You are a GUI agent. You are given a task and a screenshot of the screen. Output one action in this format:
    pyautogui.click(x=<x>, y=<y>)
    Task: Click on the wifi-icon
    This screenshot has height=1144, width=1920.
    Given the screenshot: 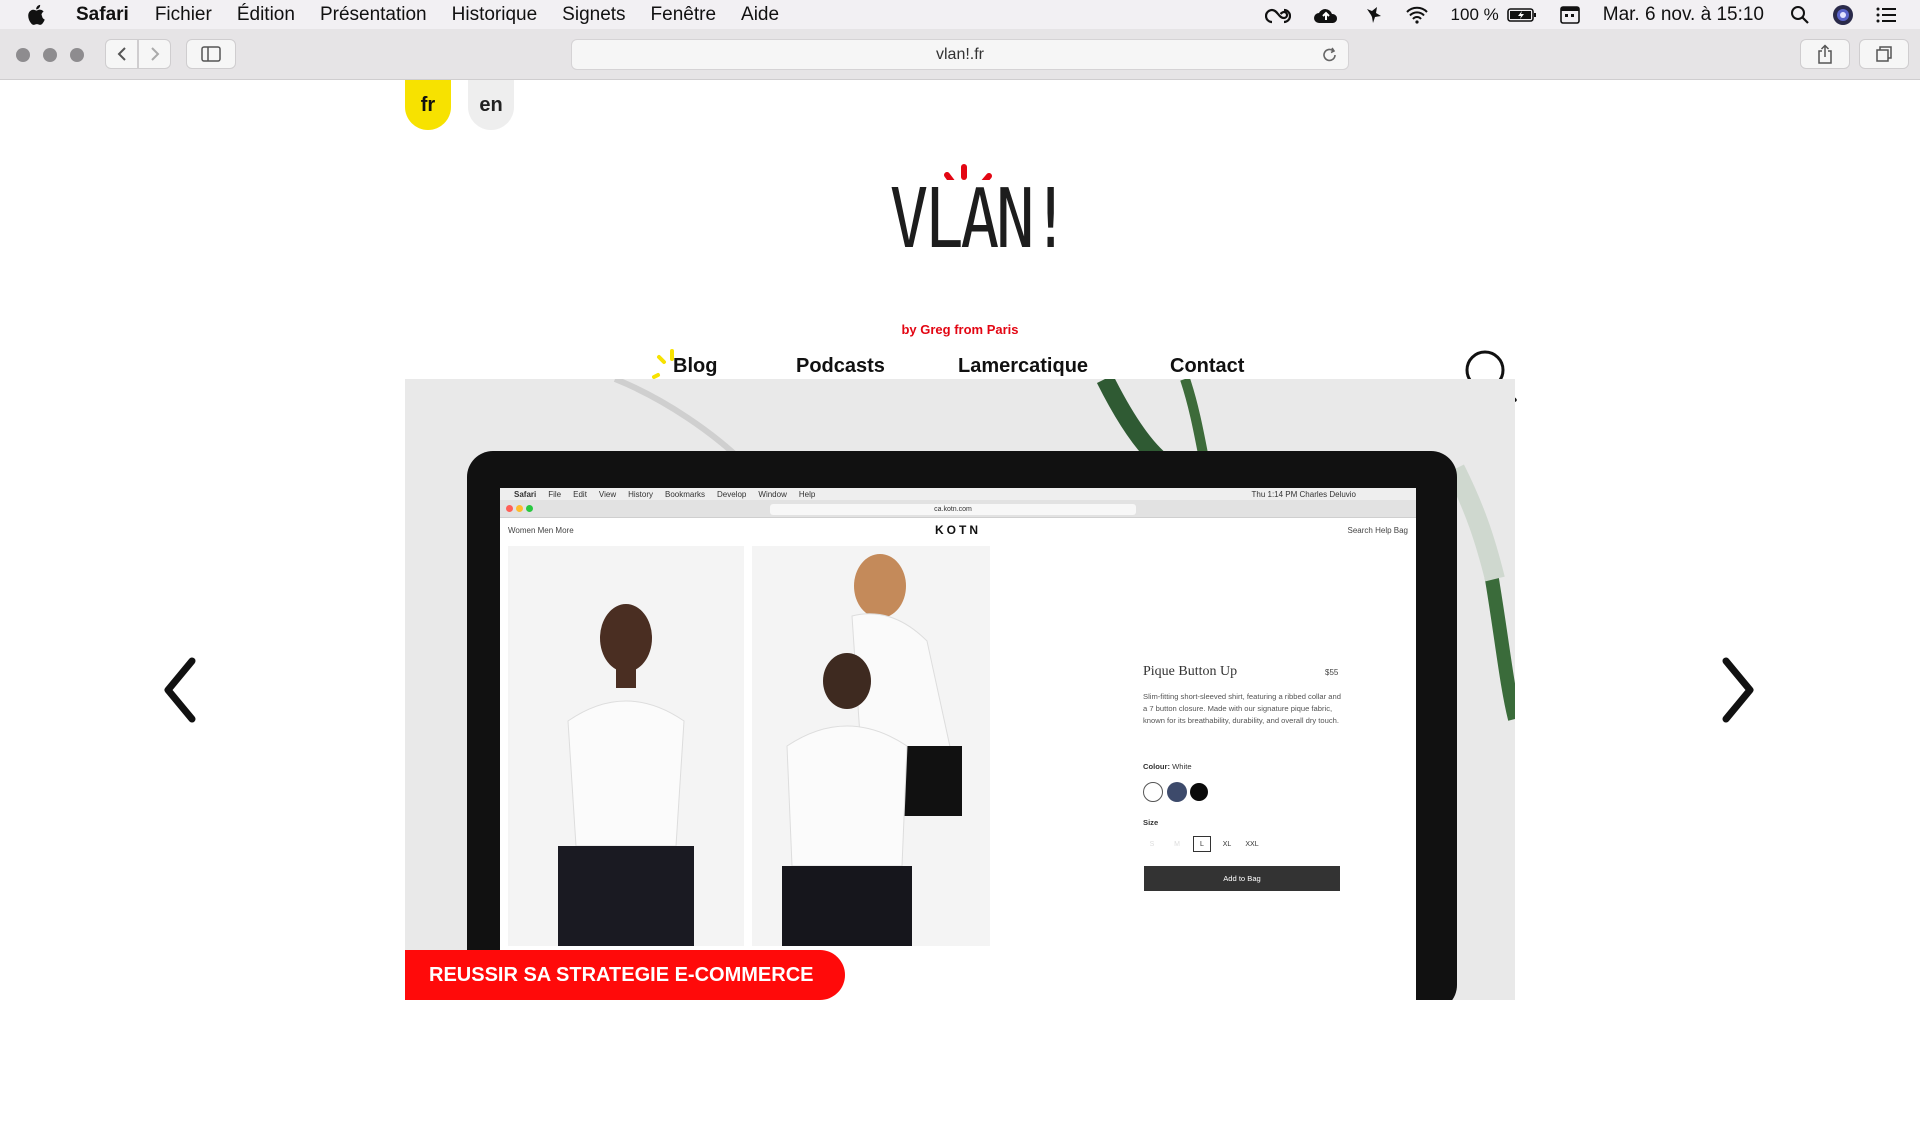 What is the action you would take?
    pyautogui.click(x=1417, y=15)
    